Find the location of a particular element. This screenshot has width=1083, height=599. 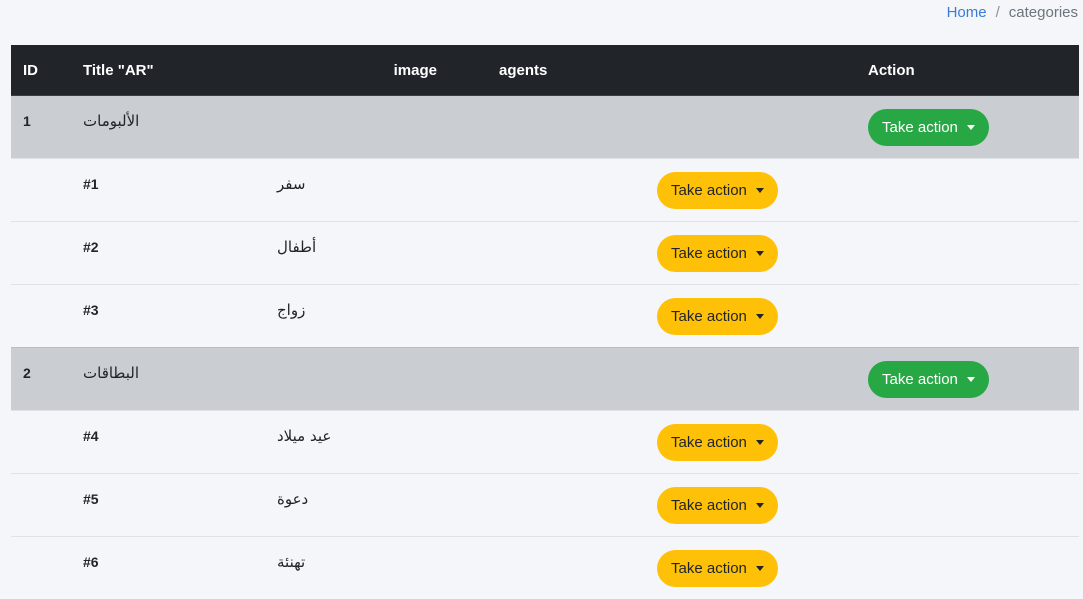

category-title: الألبومات is located at coordinates (111, 121).